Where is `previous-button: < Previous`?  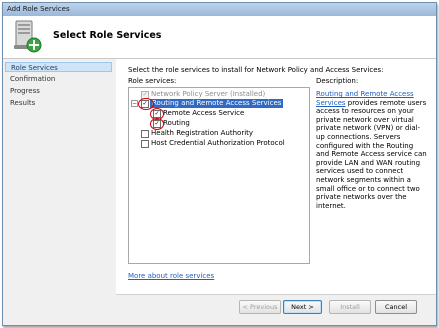
previous-button: < Previous is located at coordinates (260, 307).